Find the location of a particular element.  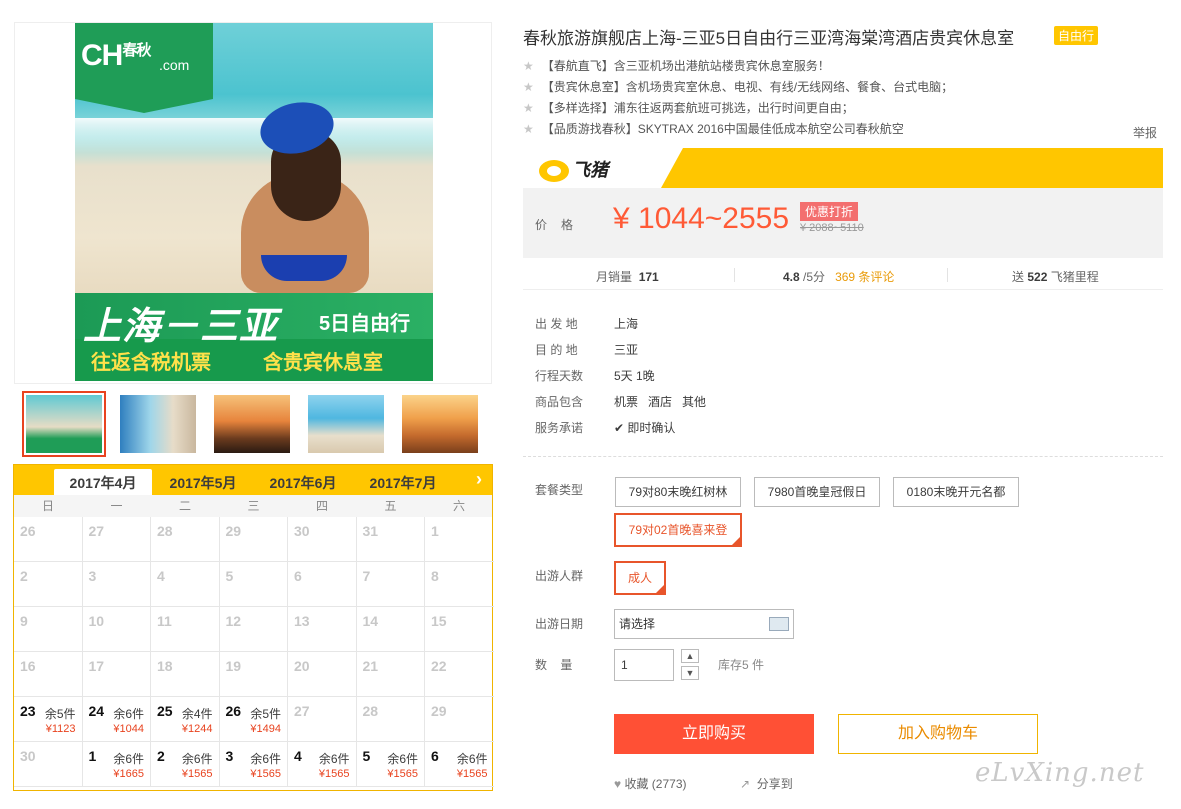

calendar-day: 27 is located at coordinates (116, 539).